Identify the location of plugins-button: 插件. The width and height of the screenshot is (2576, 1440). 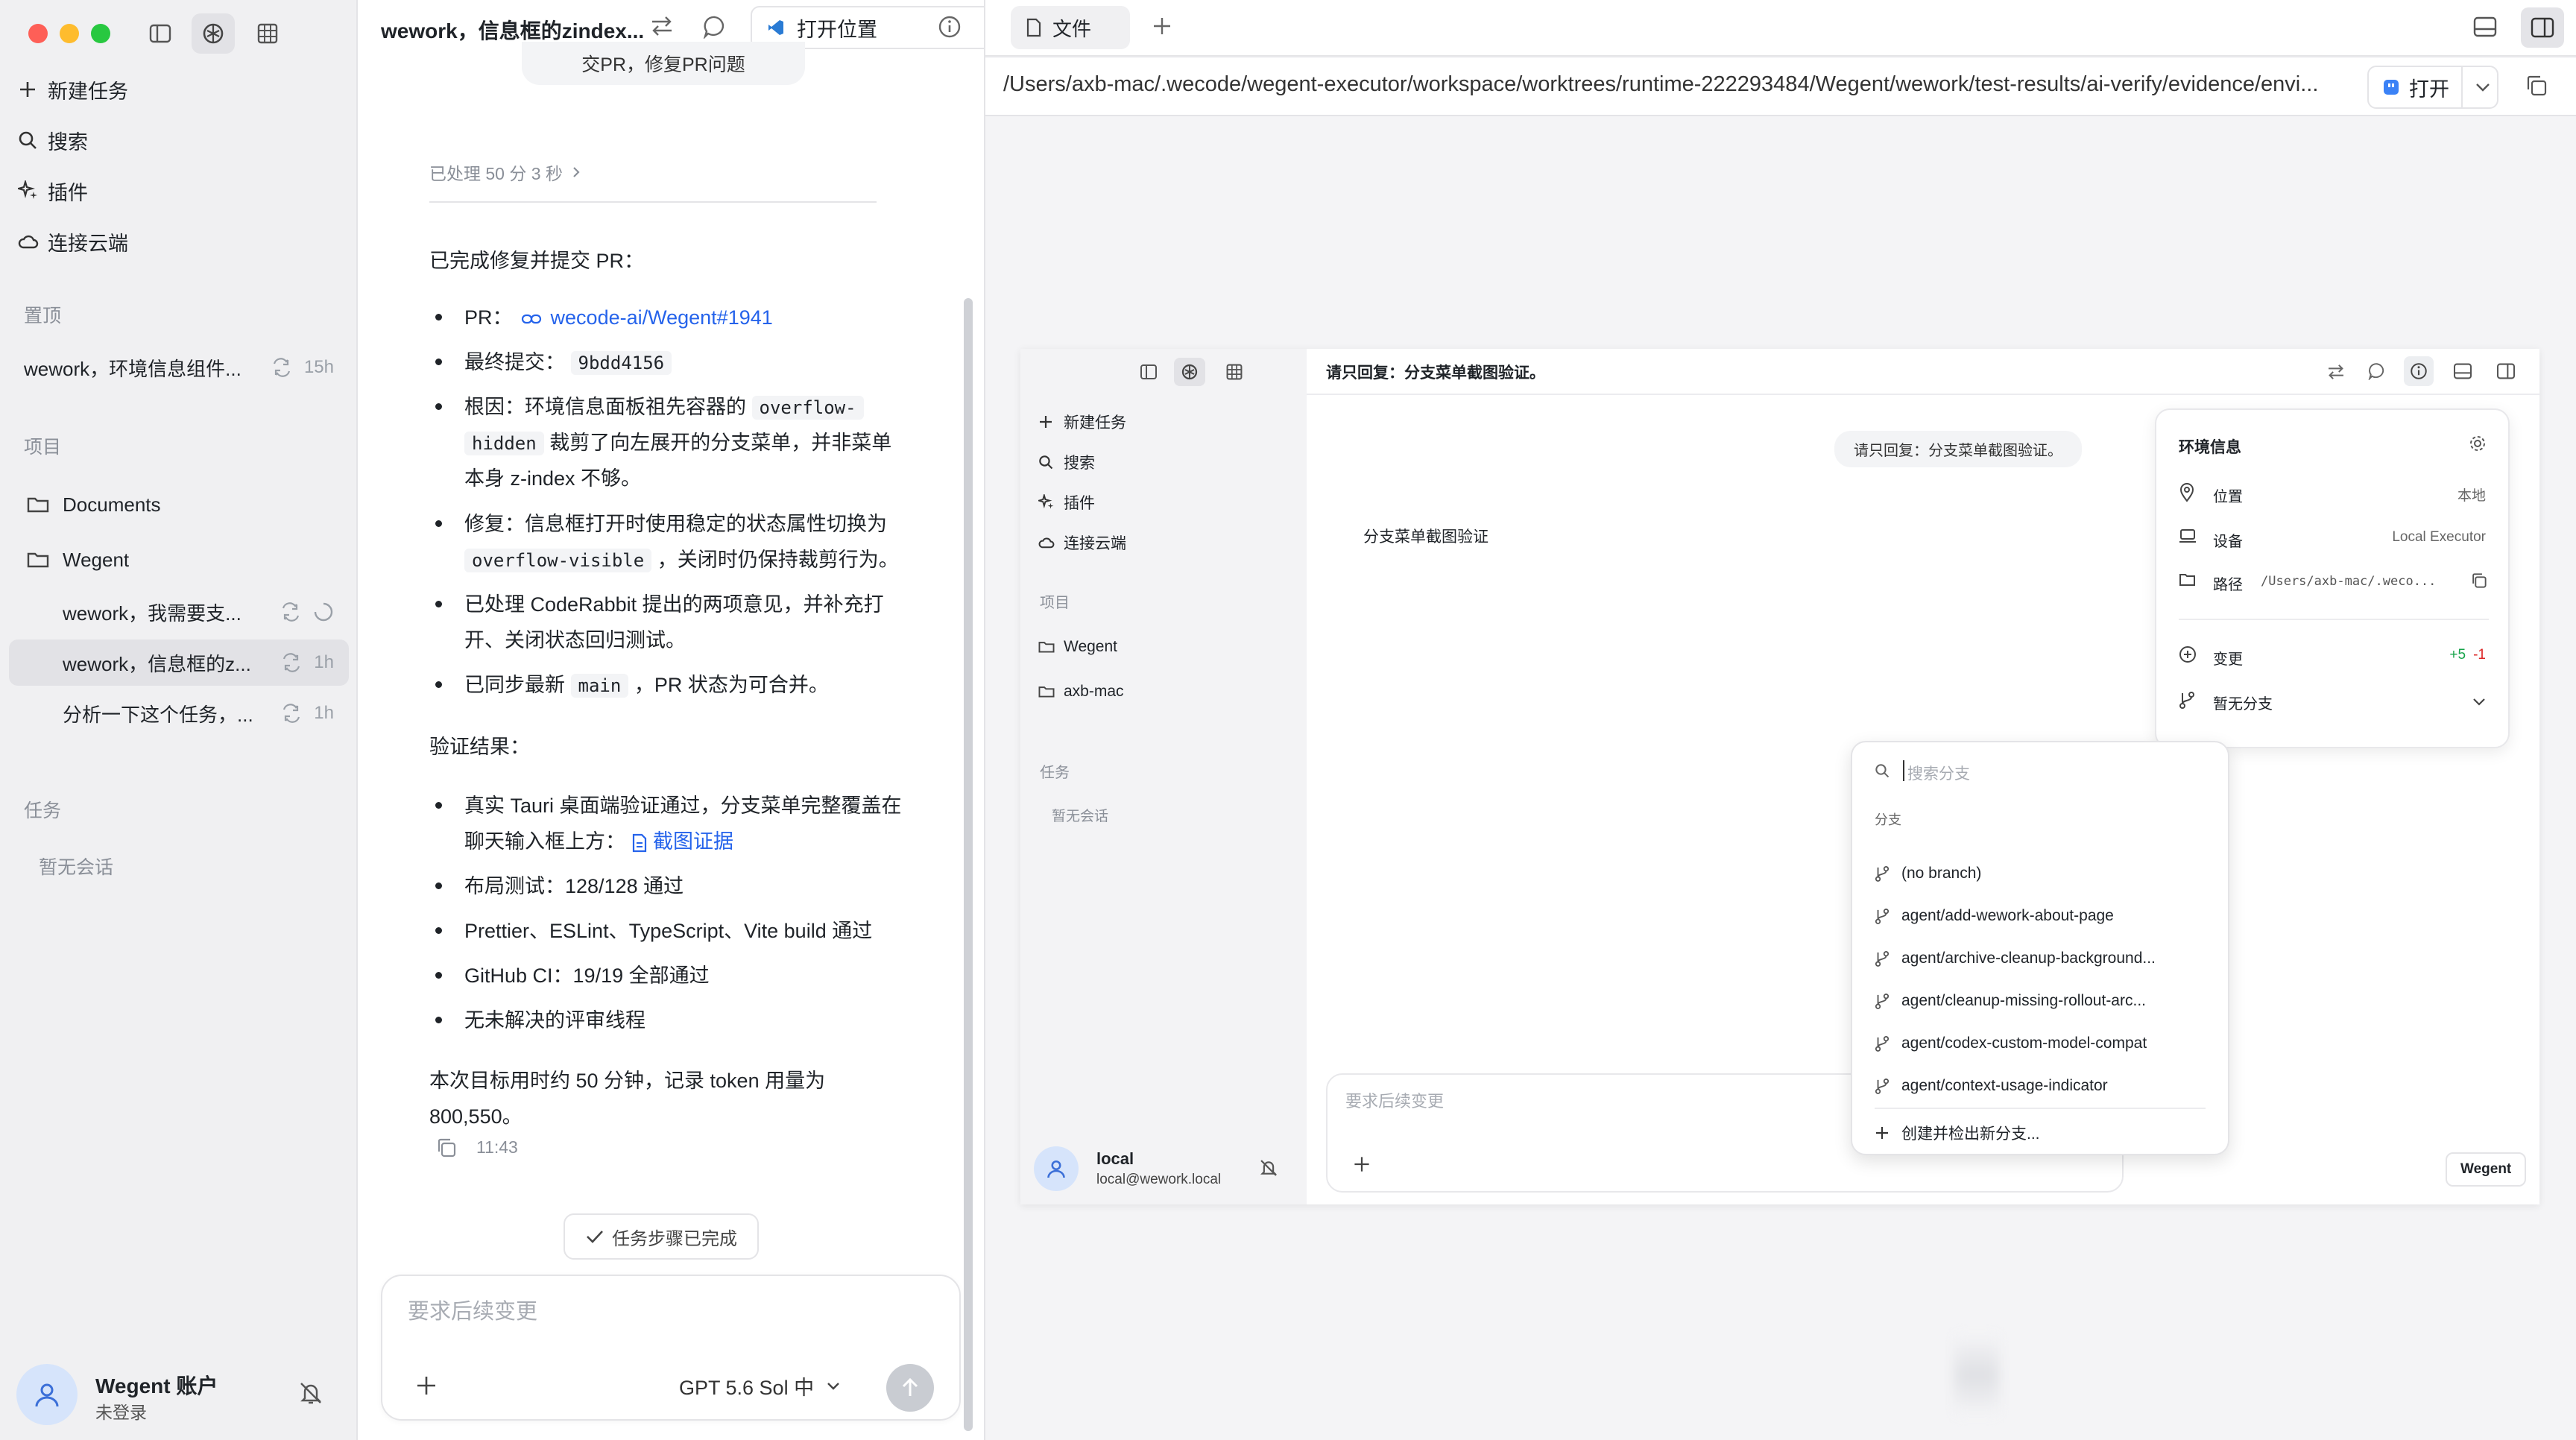
(53, 191).